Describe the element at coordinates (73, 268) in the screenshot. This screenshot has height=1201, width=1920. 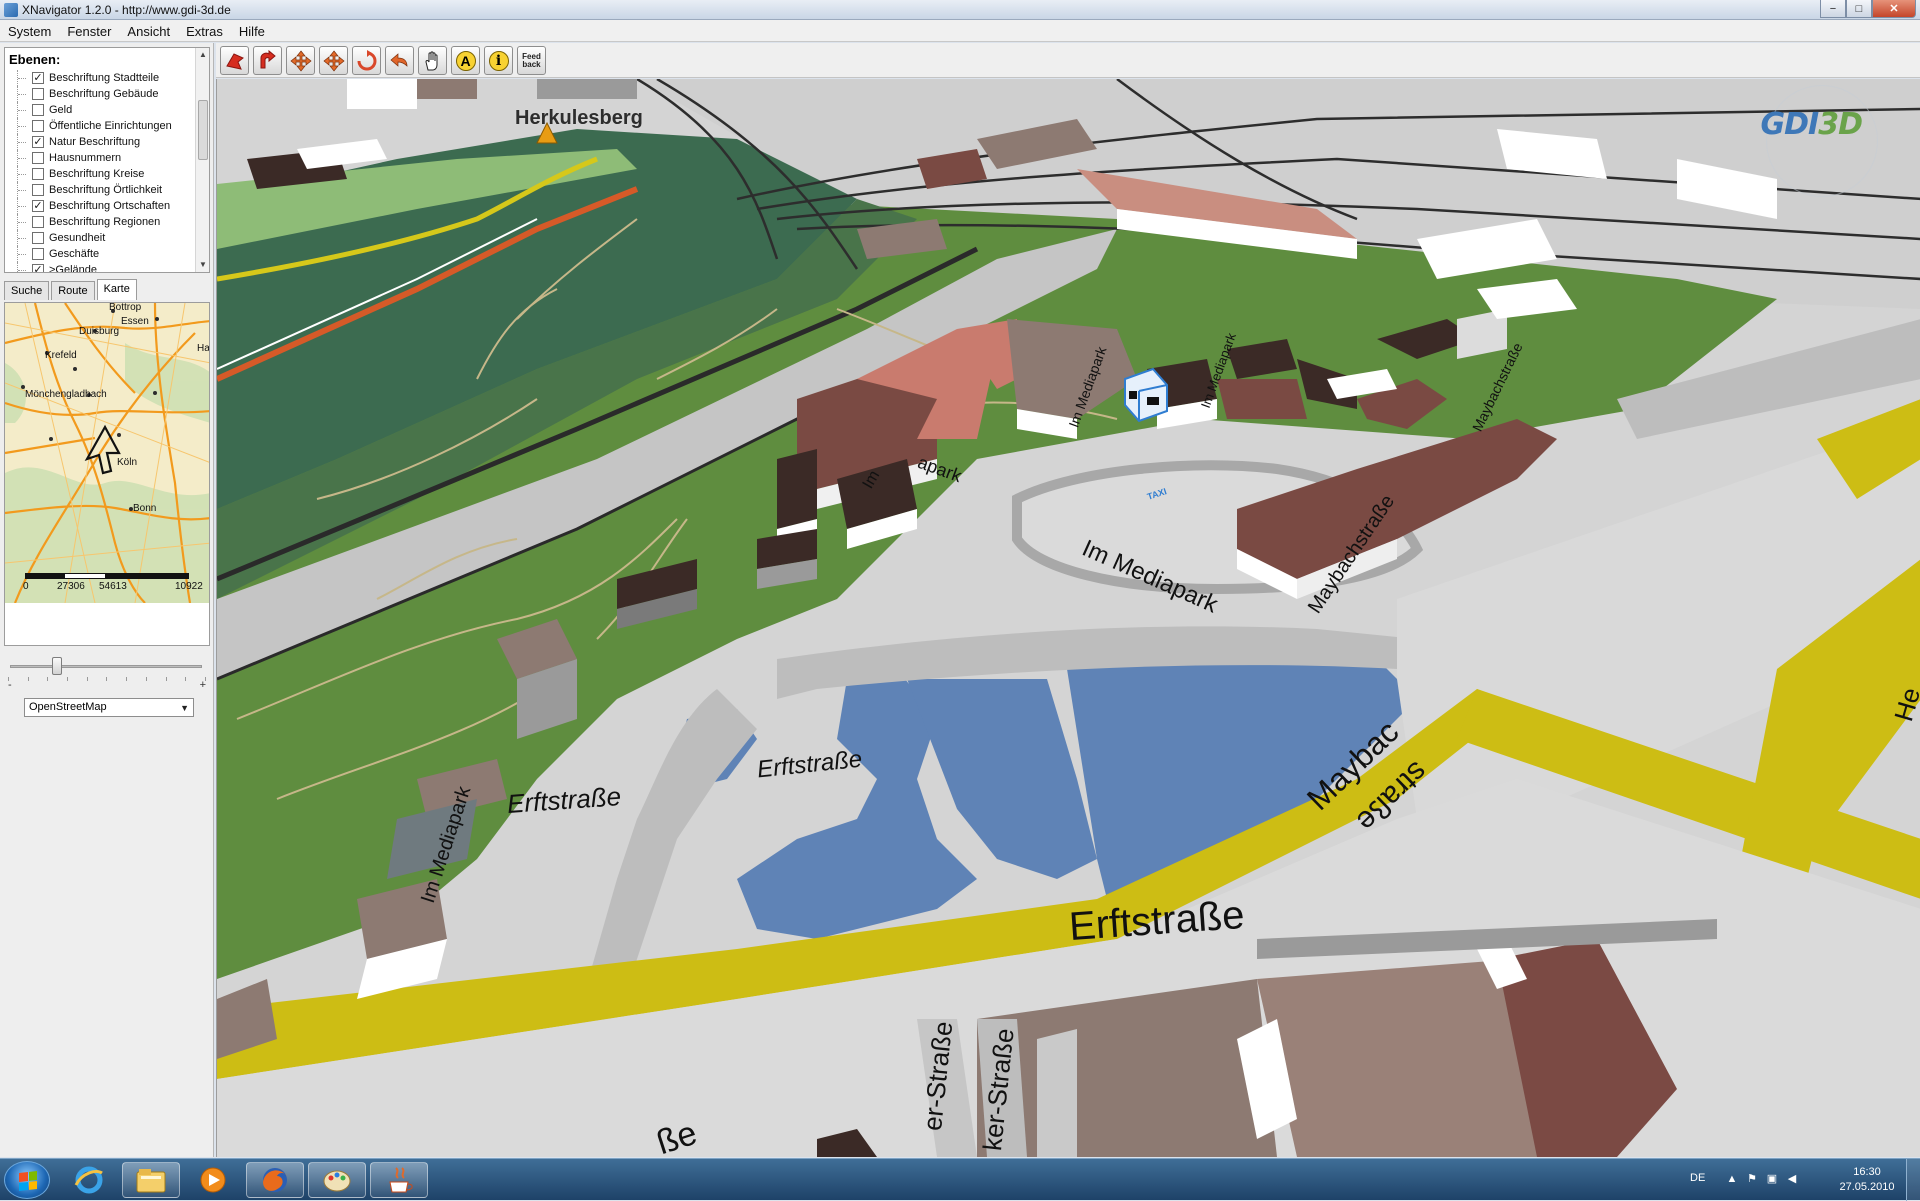
I see `layer-label: >Gelände` at that location.